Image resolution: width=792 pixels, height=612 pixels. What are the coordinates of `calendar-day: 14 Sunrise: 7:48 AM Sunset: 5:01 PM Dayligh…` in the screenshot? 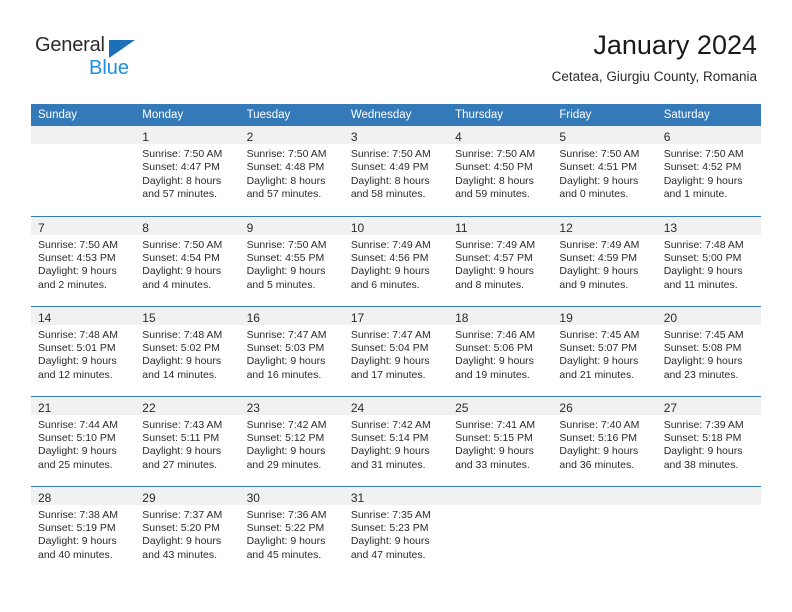 It's located at (83, 351).